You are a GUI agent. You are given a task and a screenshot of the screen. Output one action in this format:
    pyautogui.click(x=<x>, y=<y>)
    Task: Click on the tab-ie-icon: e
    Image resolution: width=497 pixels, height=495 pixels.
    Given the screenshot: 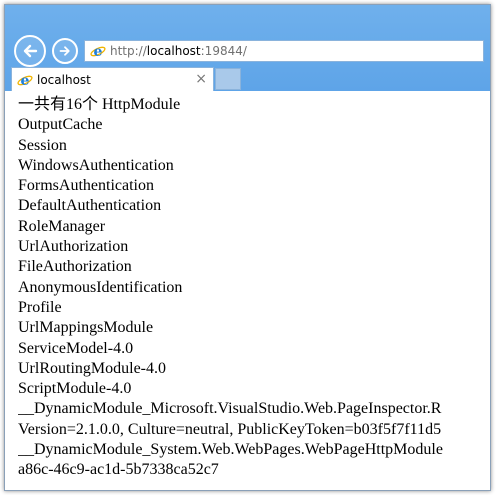 What is the action you would take?
    pyautogui.click(x=25, y=80)
    